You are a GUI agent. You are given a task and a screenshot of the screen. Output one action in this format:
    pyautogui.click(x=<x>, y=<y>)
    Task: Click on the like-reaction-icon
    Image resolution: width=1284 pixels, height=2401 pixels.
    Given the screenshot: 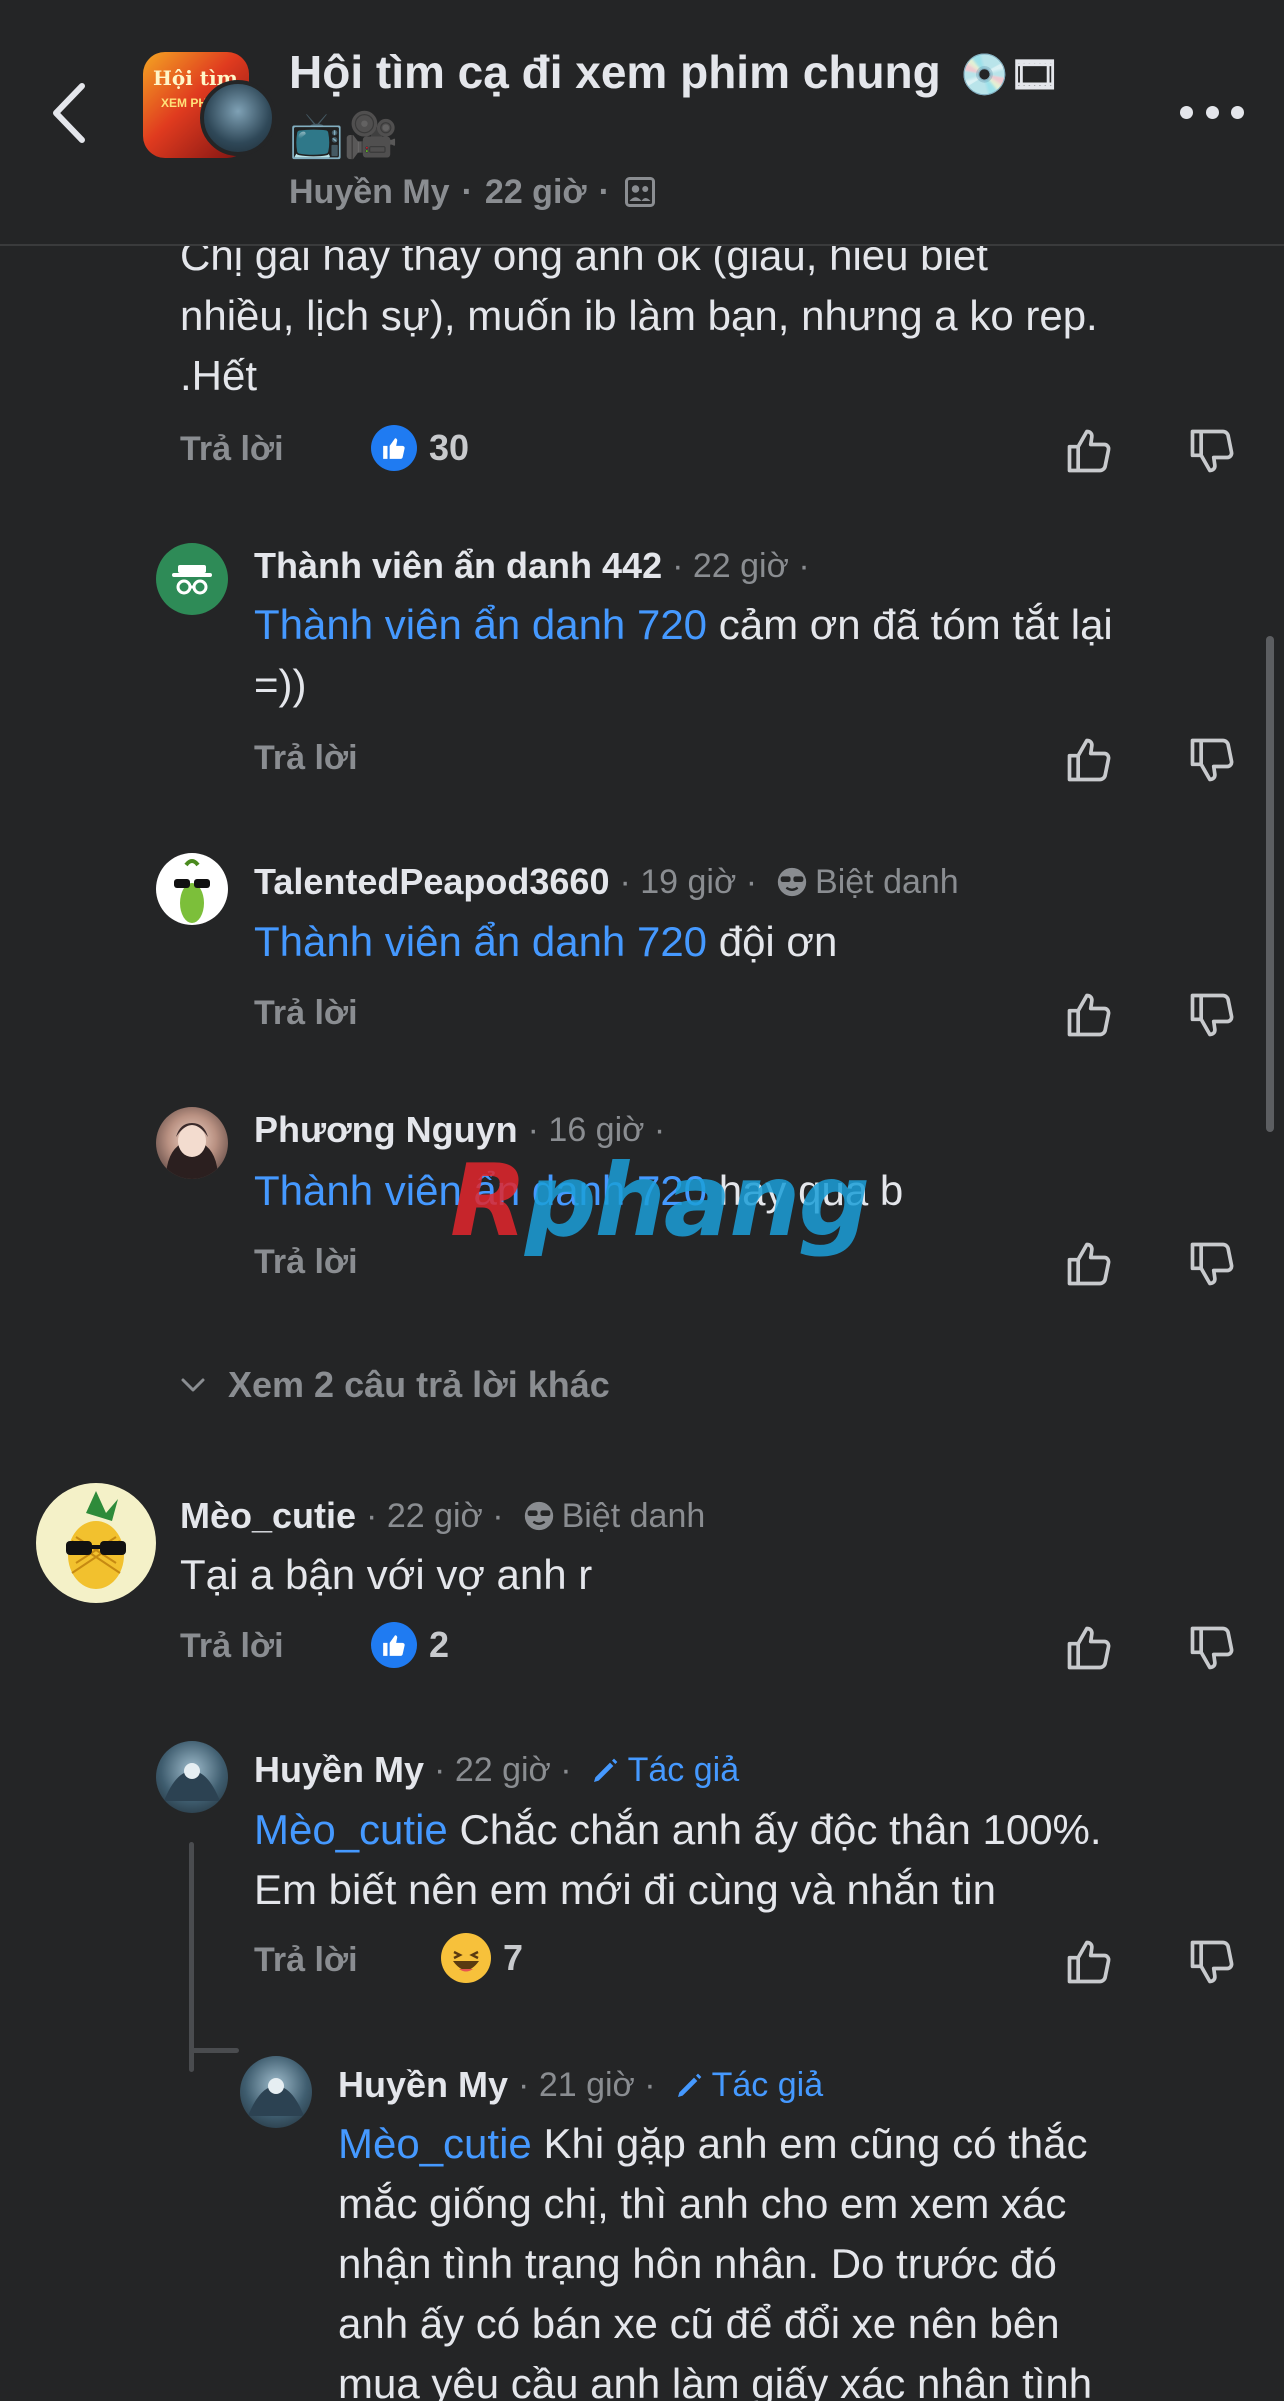 What is the action you would take?
    pyautogui.click(x=394, y=1645)
    